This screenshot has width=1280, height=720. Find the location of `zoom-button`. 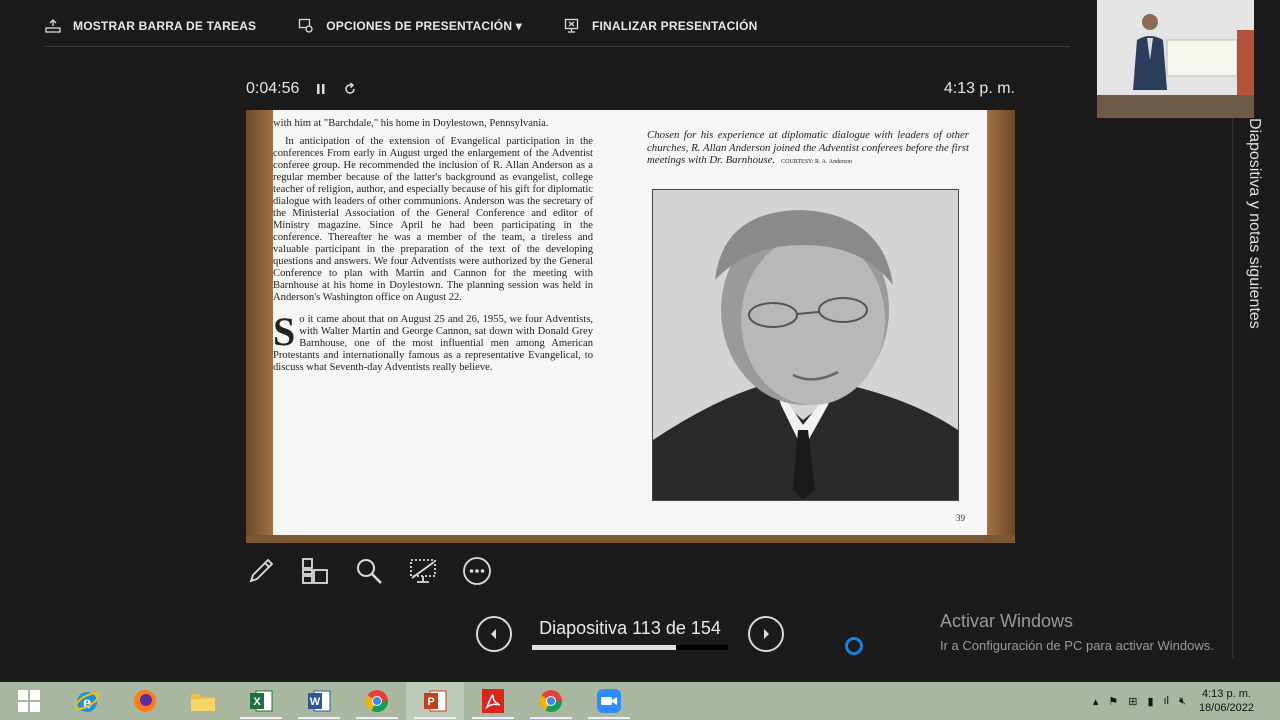

zoom-button is located at coordinates (369, 571).